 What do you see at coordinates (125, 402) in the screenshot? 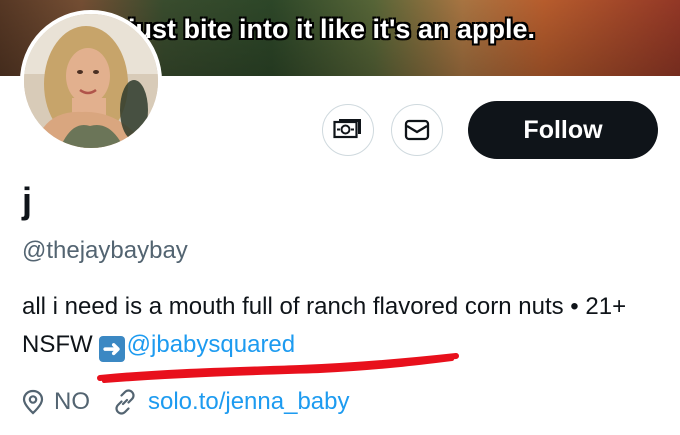
I see `link-icon` at bounding box center [125, 402].